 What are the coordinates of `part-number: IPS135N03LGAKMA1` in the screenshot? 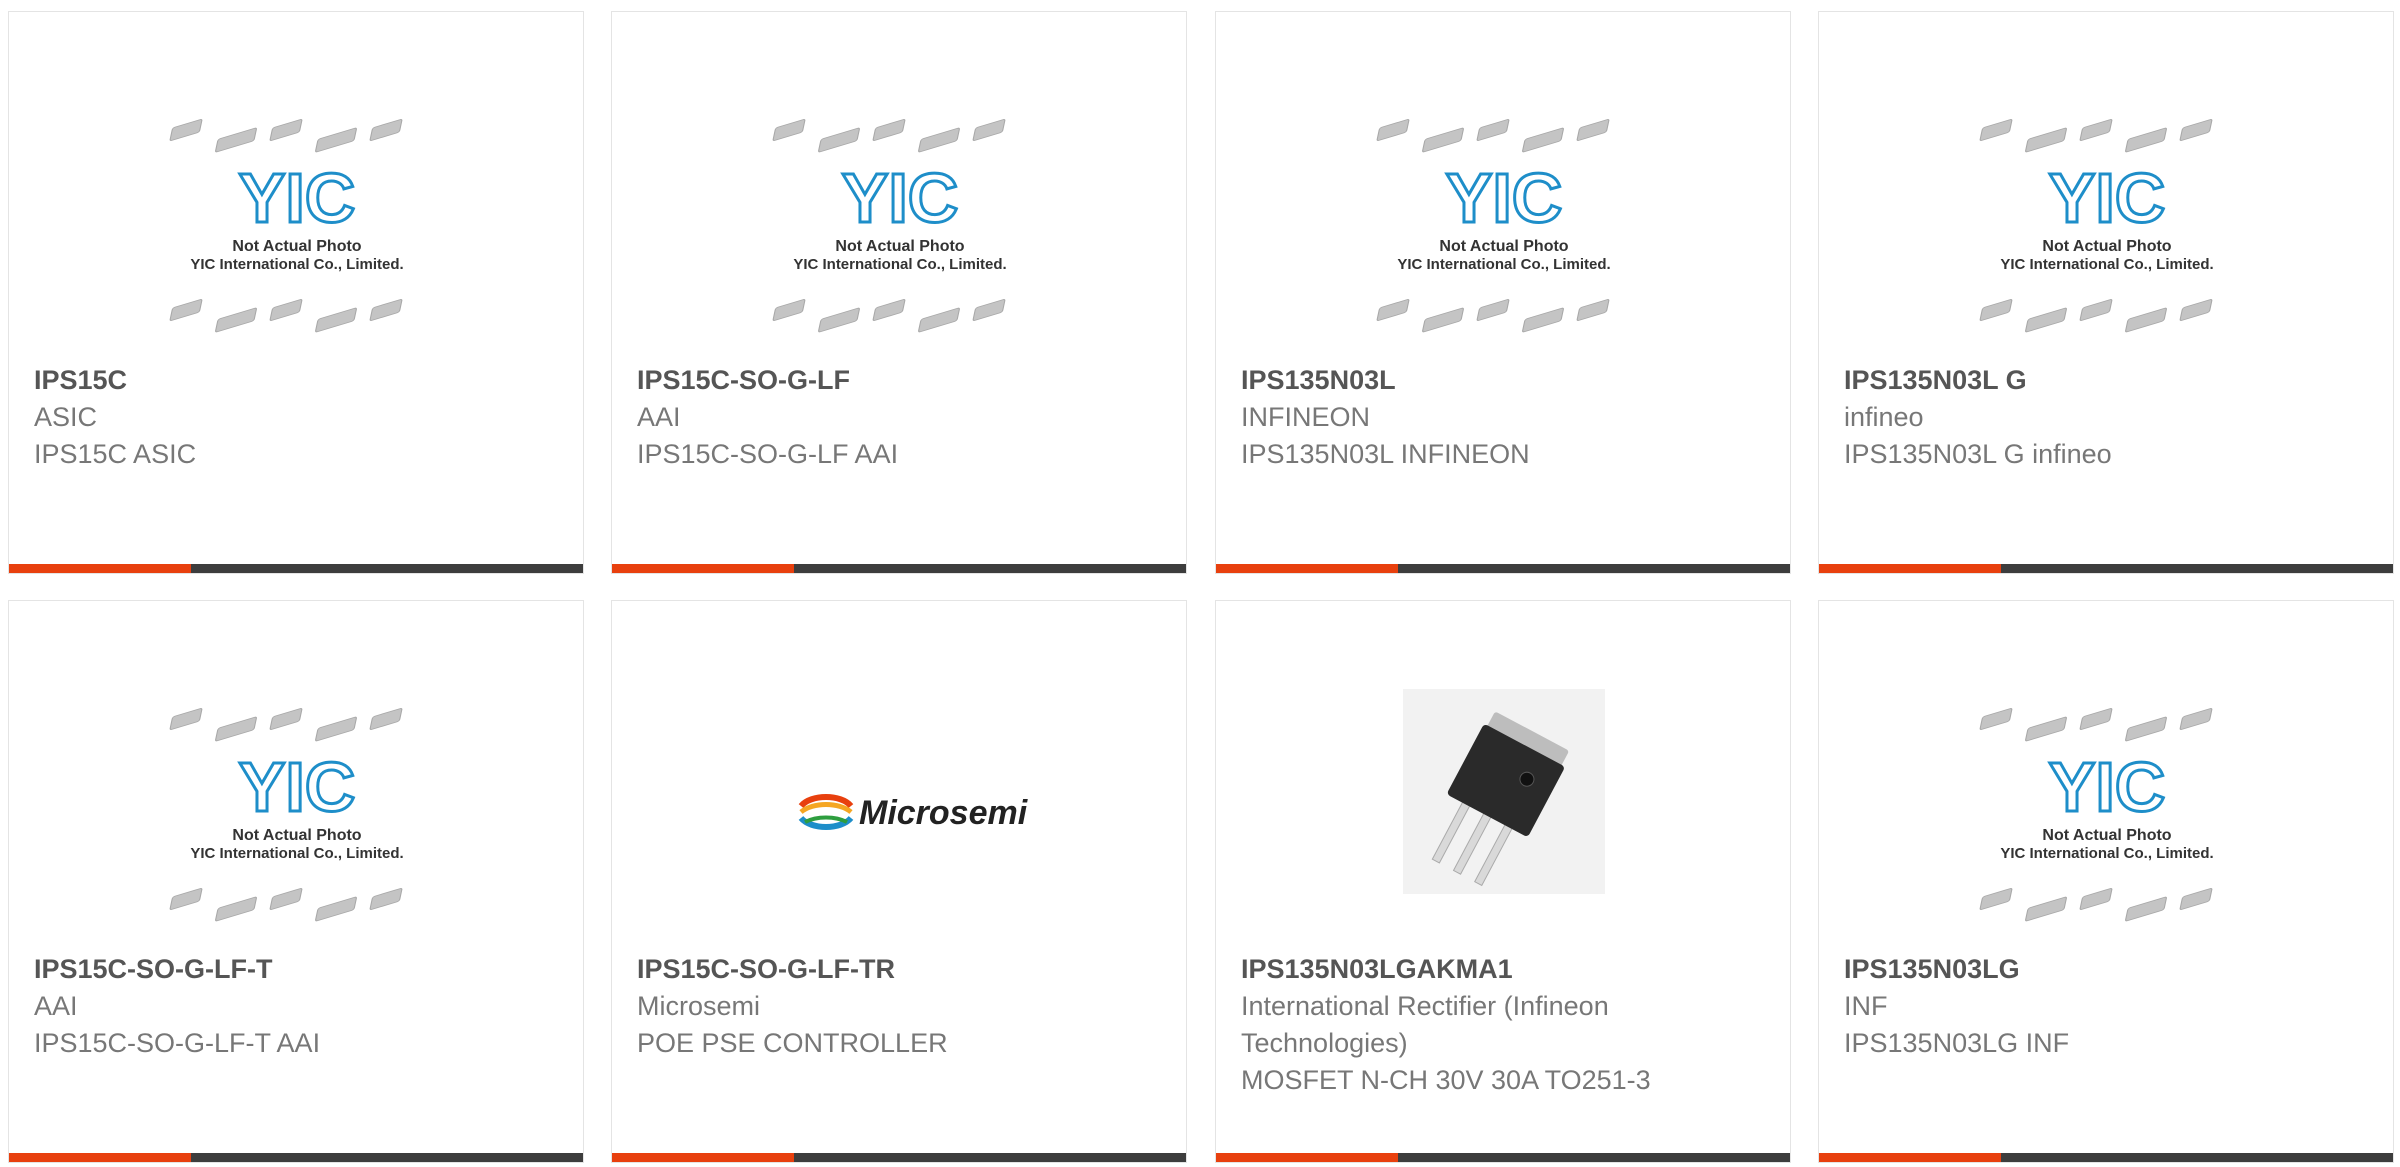 It's located at (1456, 969).